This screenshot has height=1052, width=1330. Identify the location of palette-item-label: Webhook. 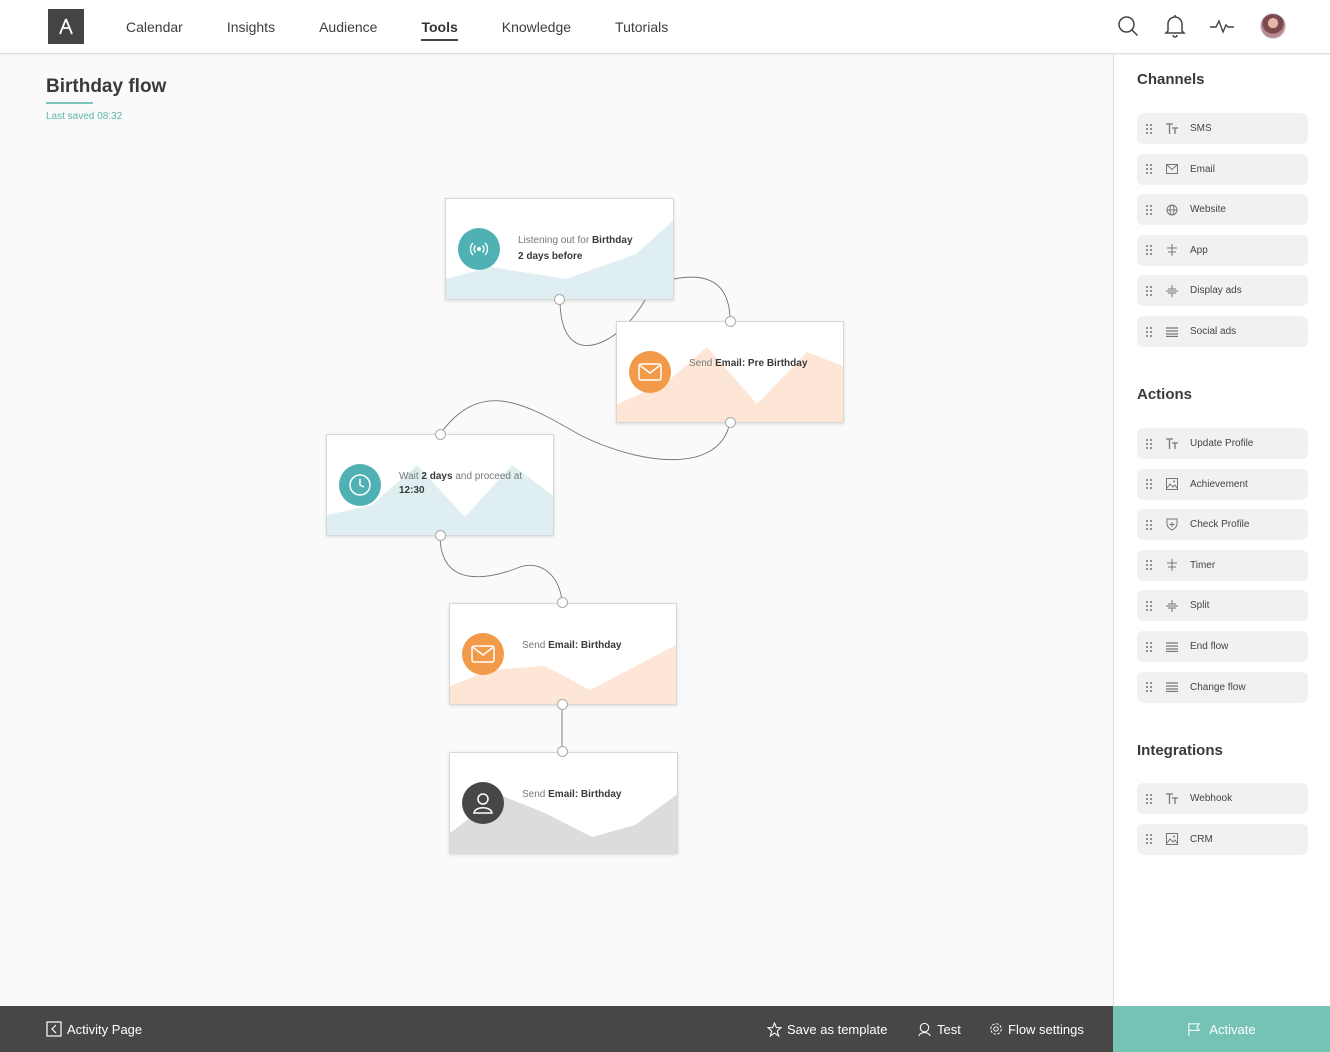
(1211, 798).